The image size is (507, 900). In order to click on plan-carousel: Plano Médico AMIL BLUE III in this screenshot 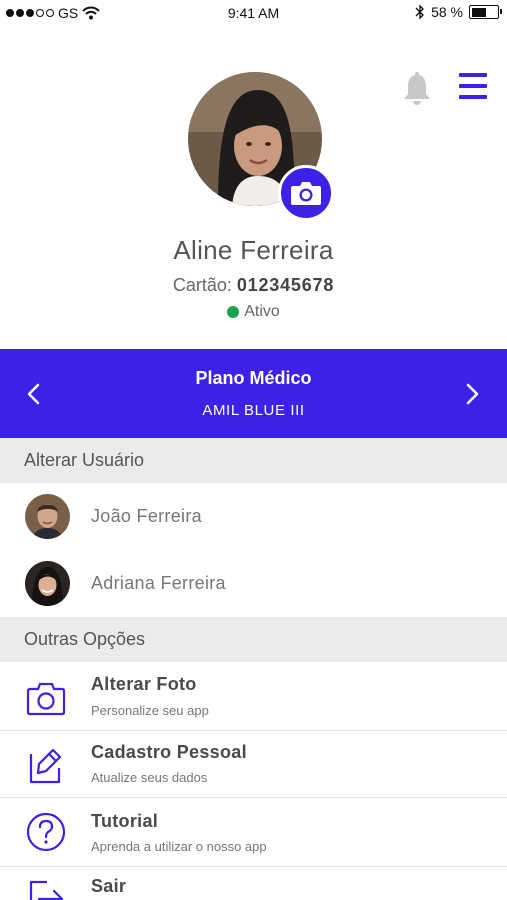, I will do `click(253, 393)`.